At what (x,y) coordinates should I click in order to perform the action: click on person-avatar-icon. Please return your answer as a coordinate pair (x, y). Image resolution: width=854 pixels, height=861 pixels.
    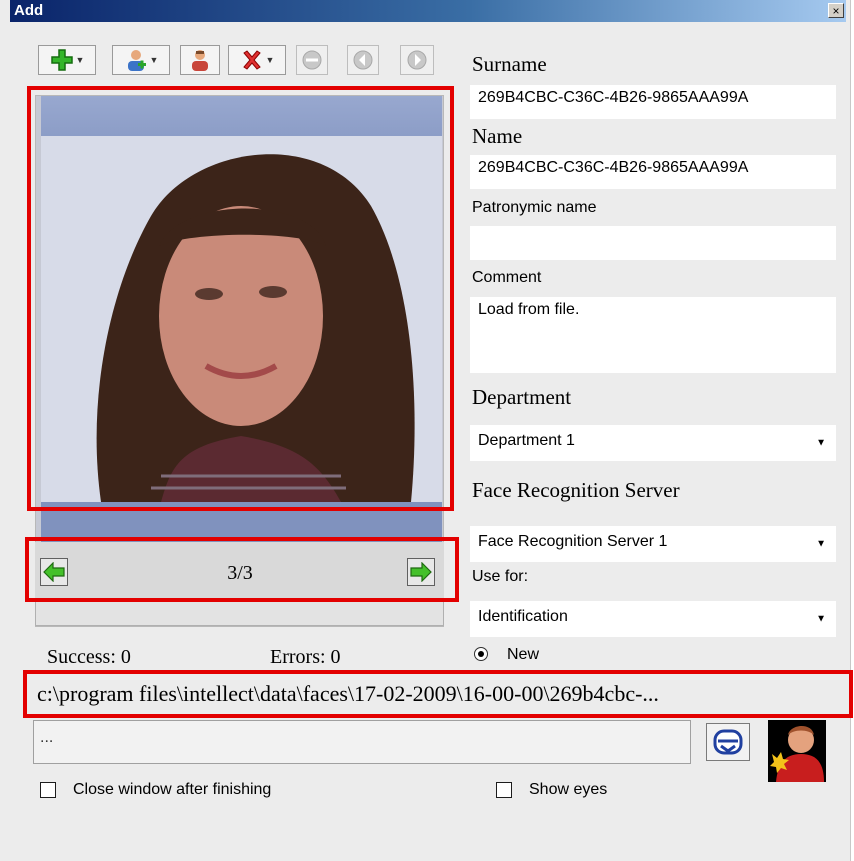
    Looking at the image, I should click on (797, 753).